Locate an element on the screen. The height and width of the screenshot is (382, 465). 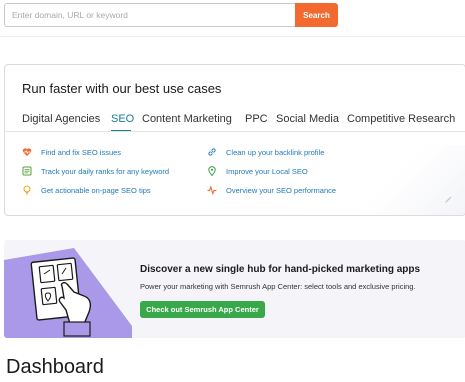
list-item: Find and fix SEO issues is located at coordinates (71, 152).